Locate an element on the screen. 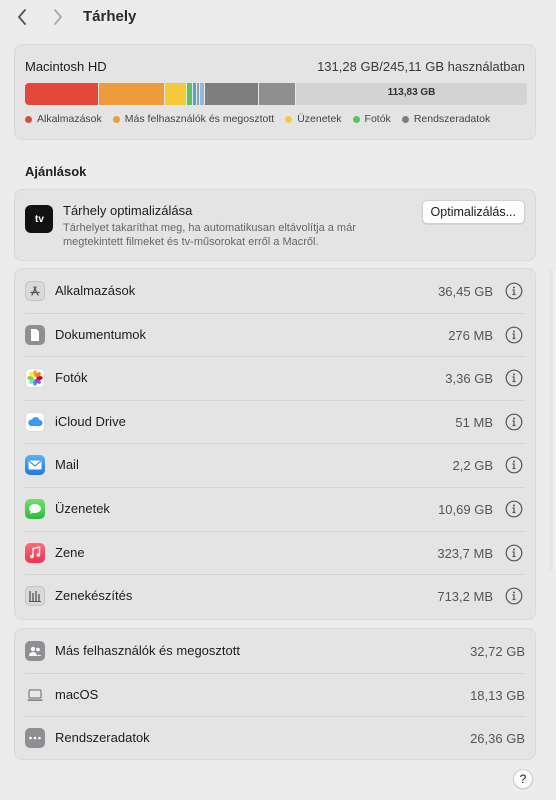 This screenshot has width=556, height=800. category-row-apps: Alkalmazások 36,45 GB is located at coordinates (275, 291).